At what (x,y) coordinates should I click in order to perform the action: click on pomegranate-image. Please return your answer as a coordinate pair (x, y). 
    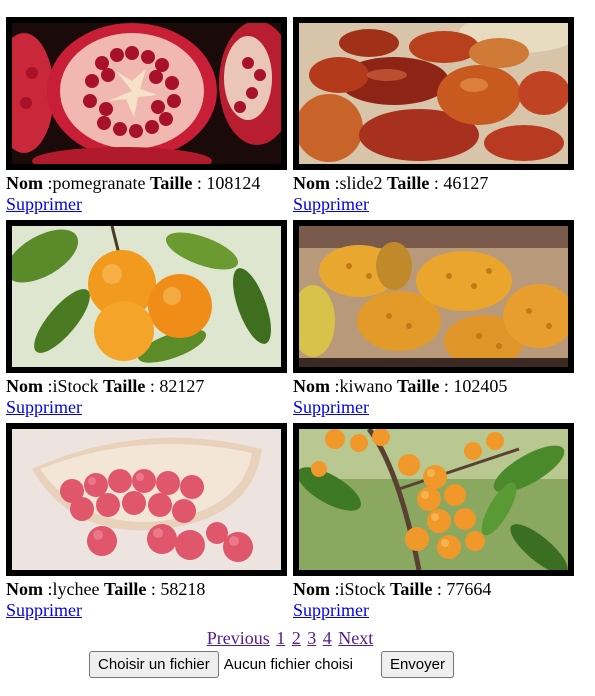
    Looking at the image, I should click on (146, 93).